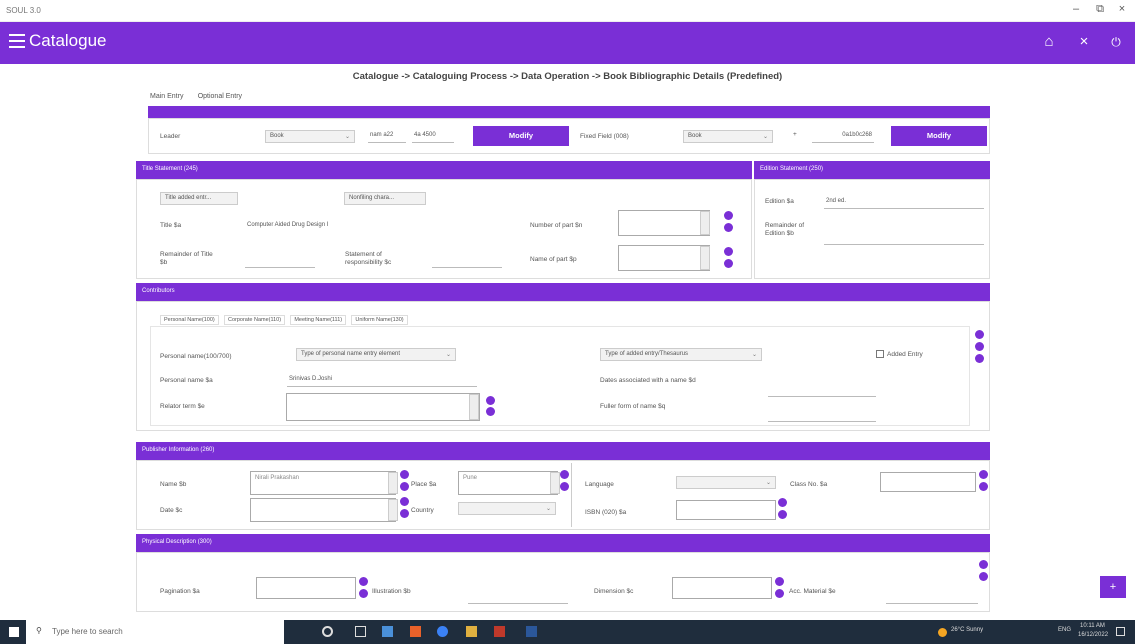 Image resolution: width=1135 pixels, height=644 pixels. What do you see at coordinates (155, 632) in the screenshot?
I see `taskbar-search-input: ⚲ Type here to search` at bounding box center [155, 632].